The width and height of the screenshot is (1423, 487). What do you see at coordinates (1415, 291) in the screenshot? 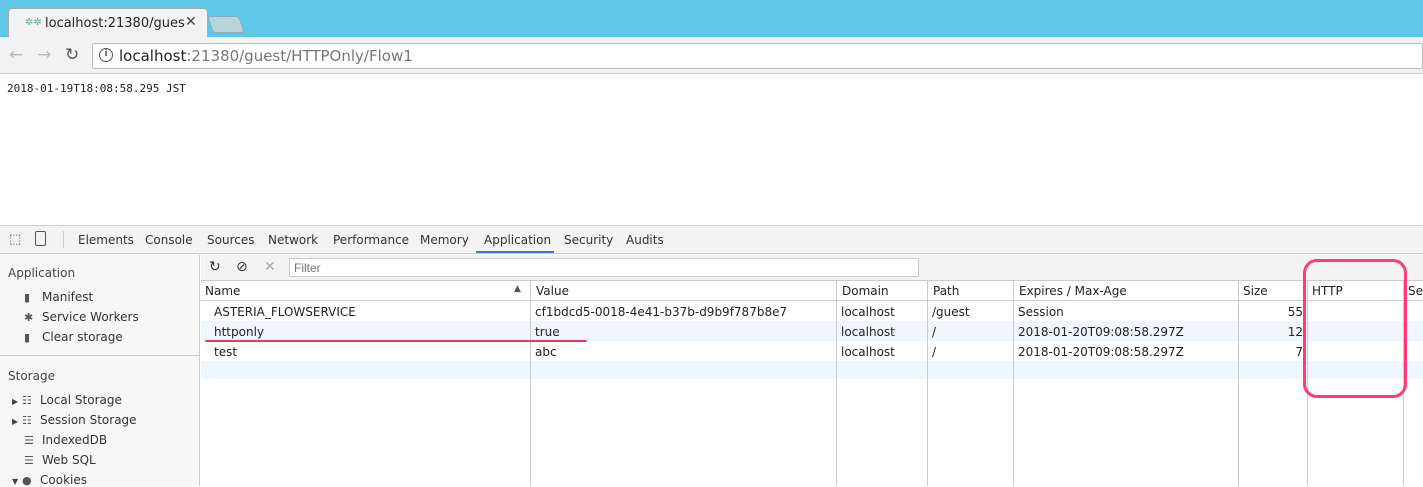
I see `column-secure: Sec` at bounding box center [1415, 291].